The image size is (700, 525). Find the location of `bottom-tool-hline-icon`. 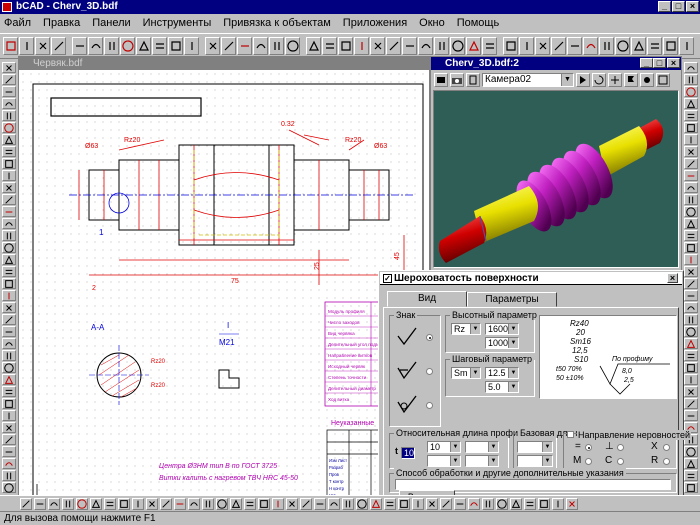

bottom-tool-hline-icon is located at coordinates (306, 503).